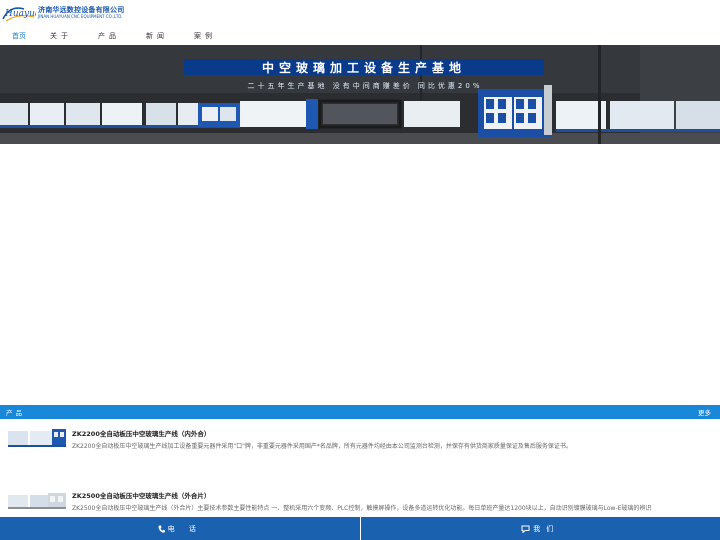  I want to click on chat-icon, so click(525, 529).